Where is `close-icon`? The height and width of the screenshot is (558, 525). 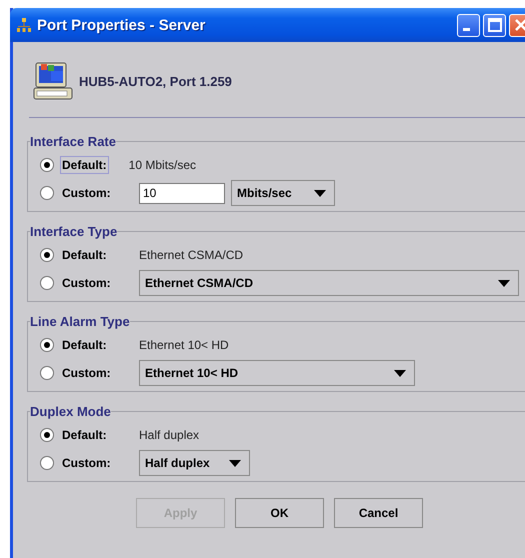
close-icon is located at coordinates (519, 25).